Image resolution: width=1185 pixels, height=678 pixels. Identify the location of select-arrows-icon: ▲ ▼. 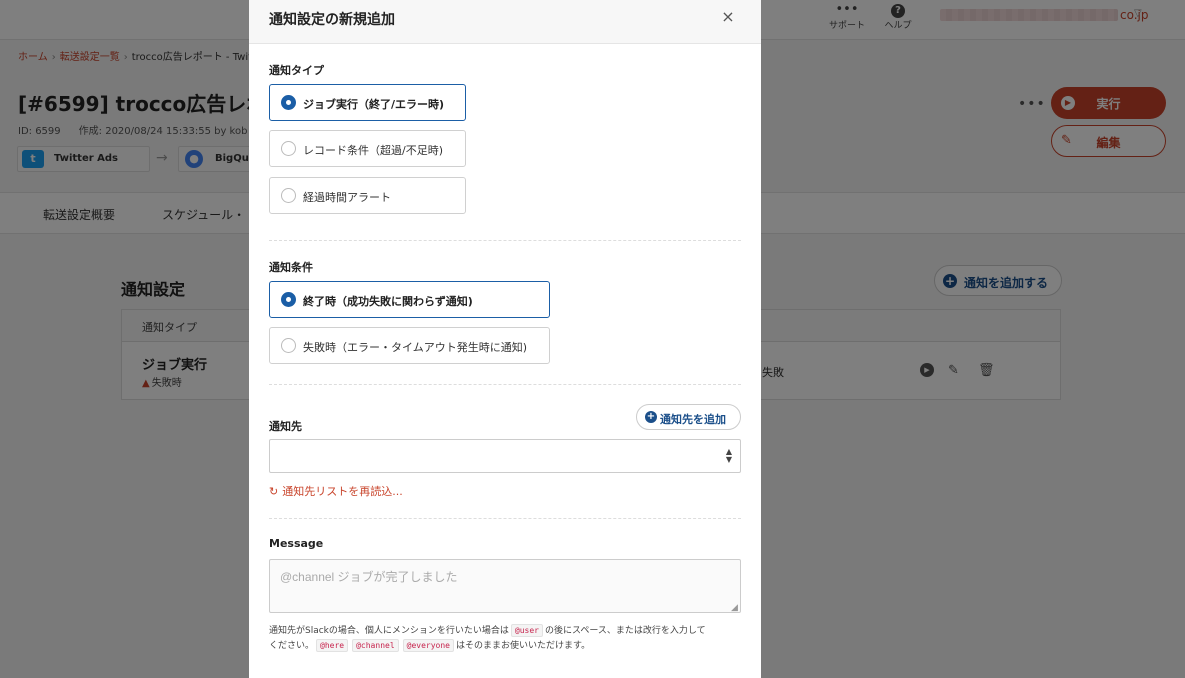
(728, 455).